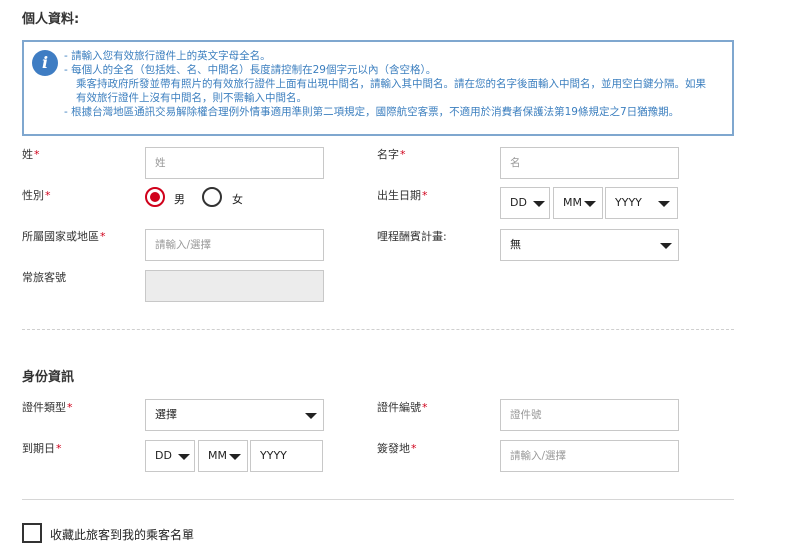 The width and height of the screenshot is (800, 555). I want to click on save-passenger-checkbox, so click(32, 533).